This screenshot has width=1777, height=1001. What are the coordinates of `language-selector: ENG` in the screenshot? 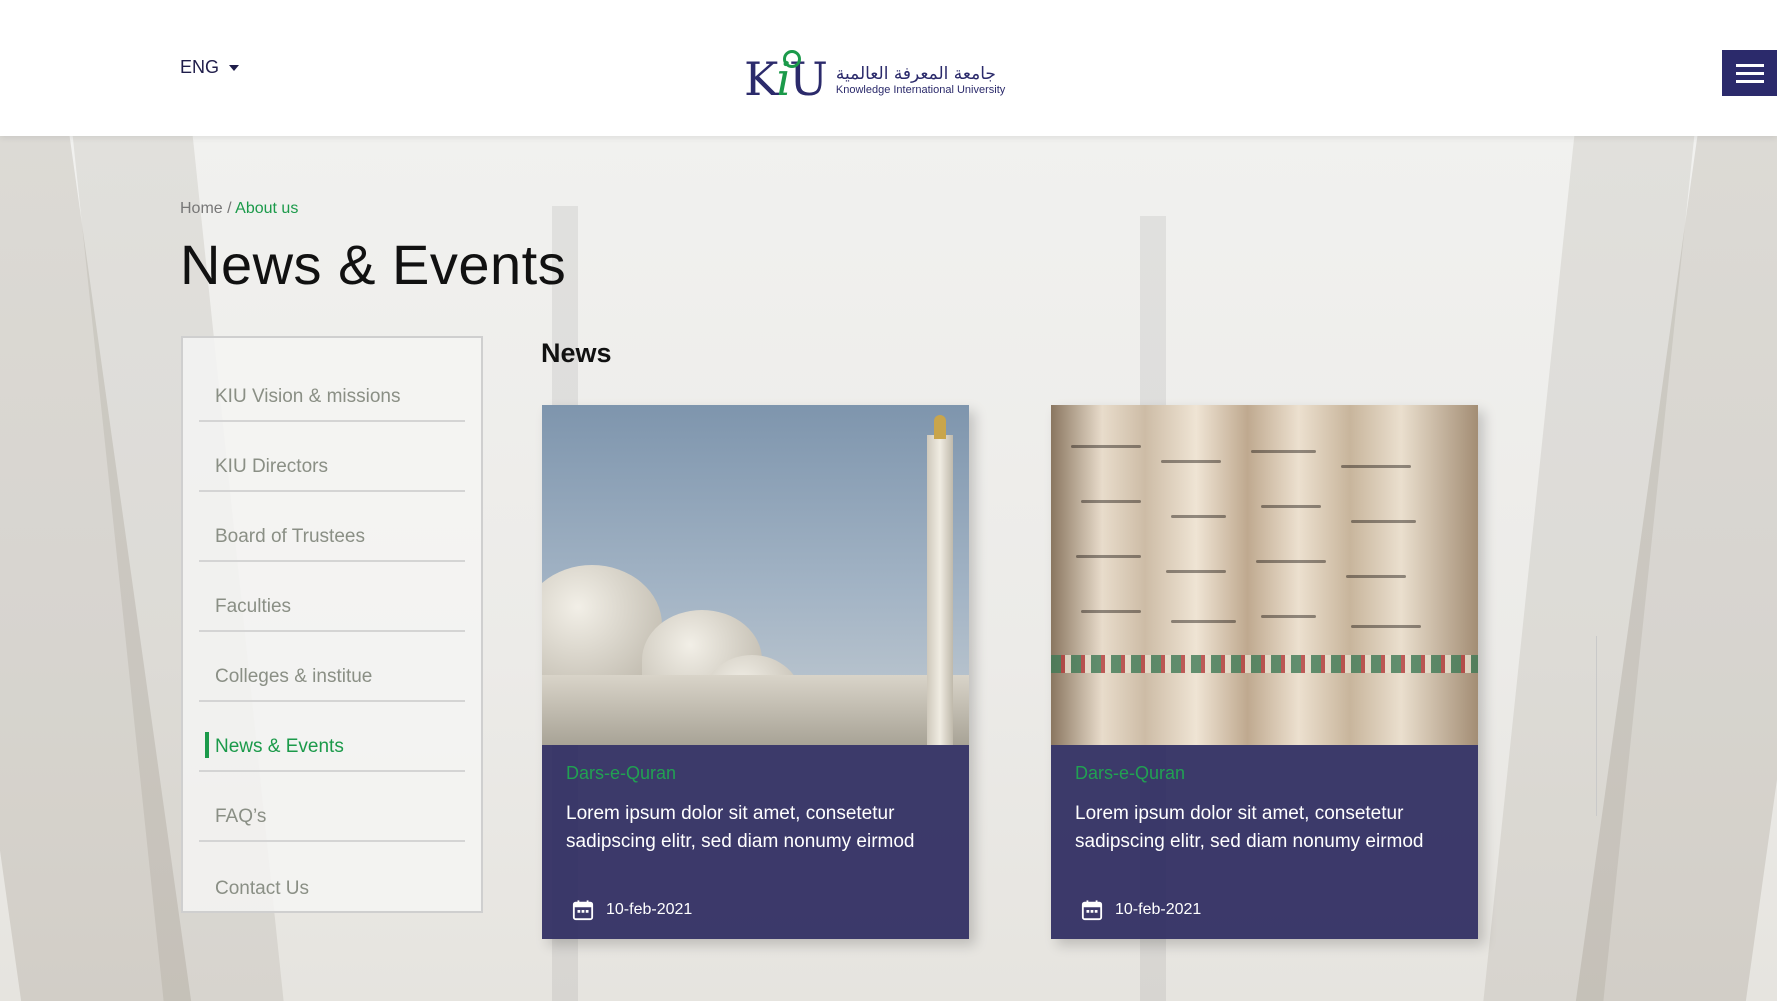 It's located at (210, 67).